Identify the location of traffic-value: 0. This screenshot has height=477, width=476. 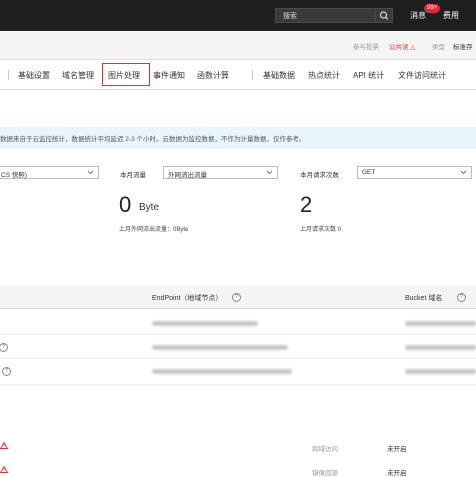
(125, 204).